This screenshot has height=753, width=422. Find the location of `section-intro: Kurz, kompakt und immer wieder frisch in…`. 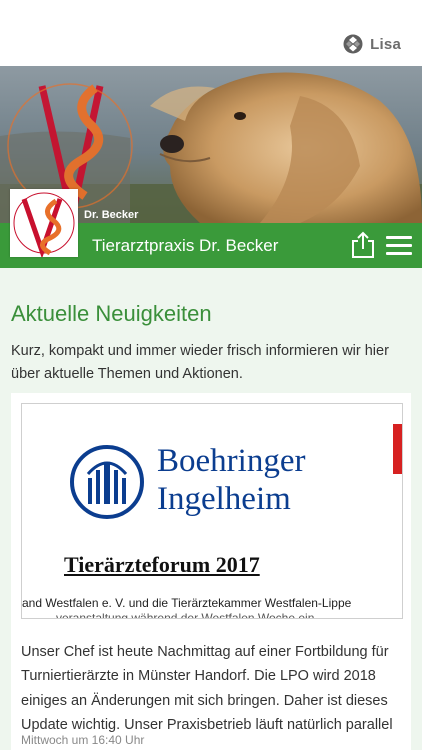

section-intro: Kurz, kompakt und immer wieder frisch in… is located at coordinates (200, 362).